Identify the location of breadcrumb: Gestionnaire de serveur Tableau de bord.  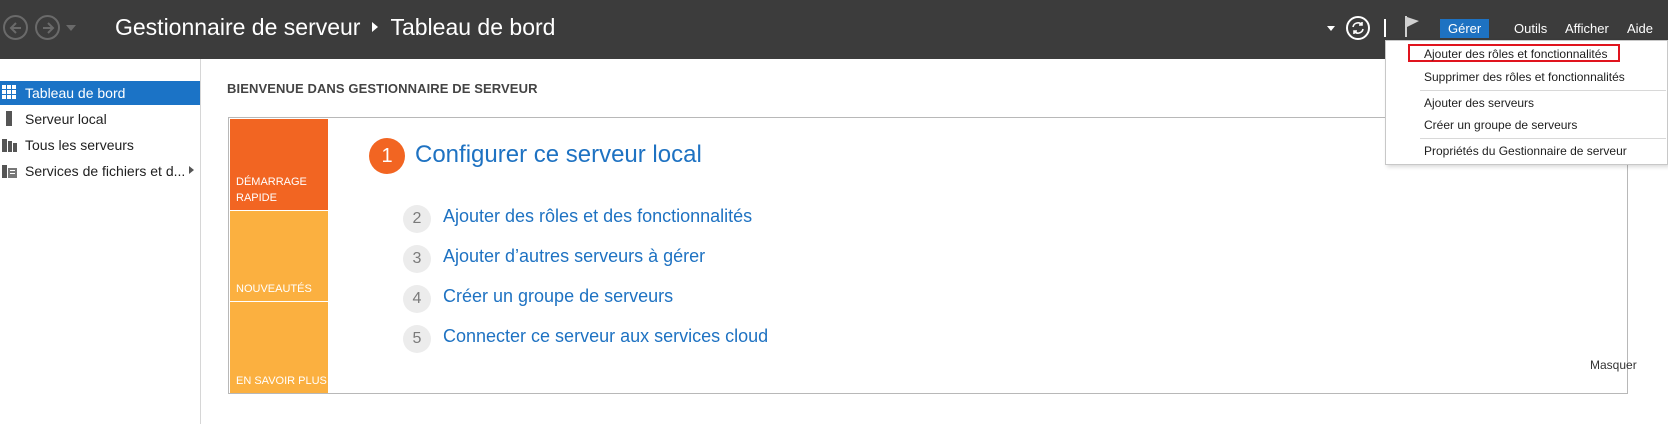
(335, 27).